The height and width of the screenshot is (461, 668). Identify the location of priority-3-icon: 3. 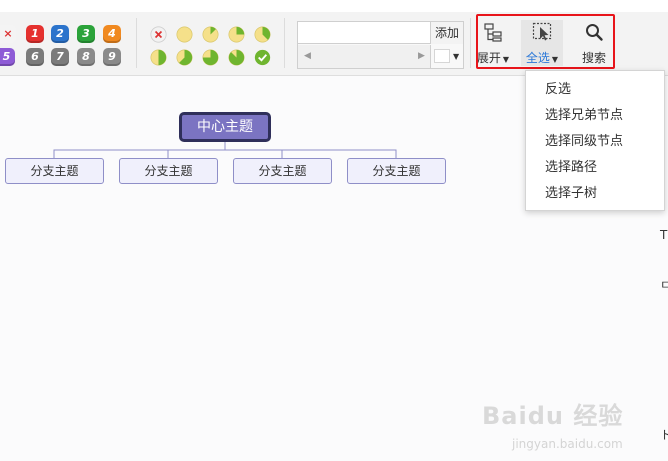
(86, 34).